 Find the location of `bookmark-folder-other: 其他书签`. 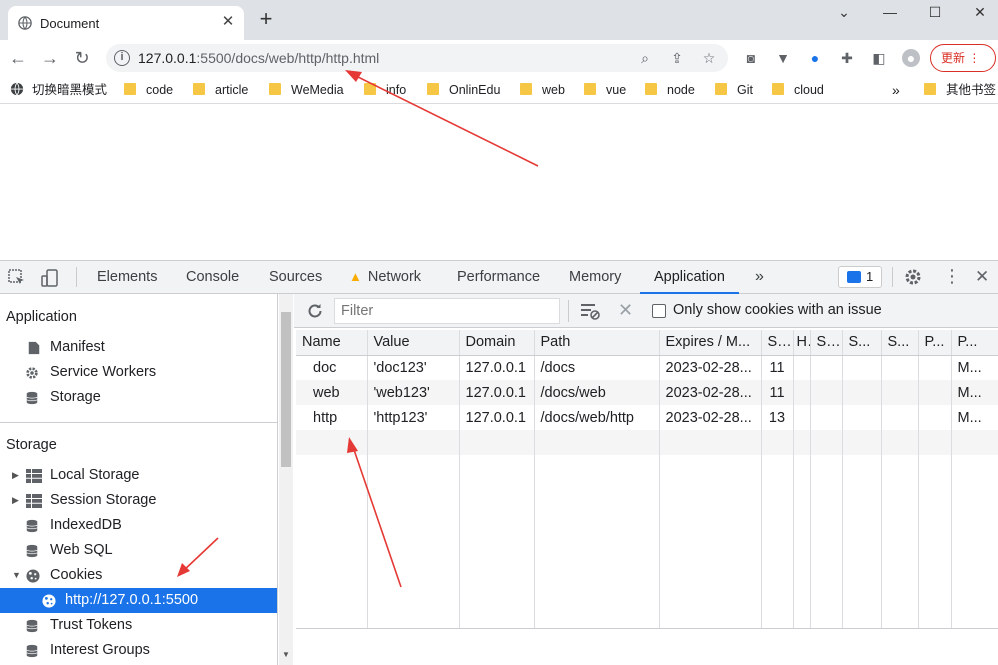

bookmark-folder-other: 其他书签 is located at coordinates (960, 91).